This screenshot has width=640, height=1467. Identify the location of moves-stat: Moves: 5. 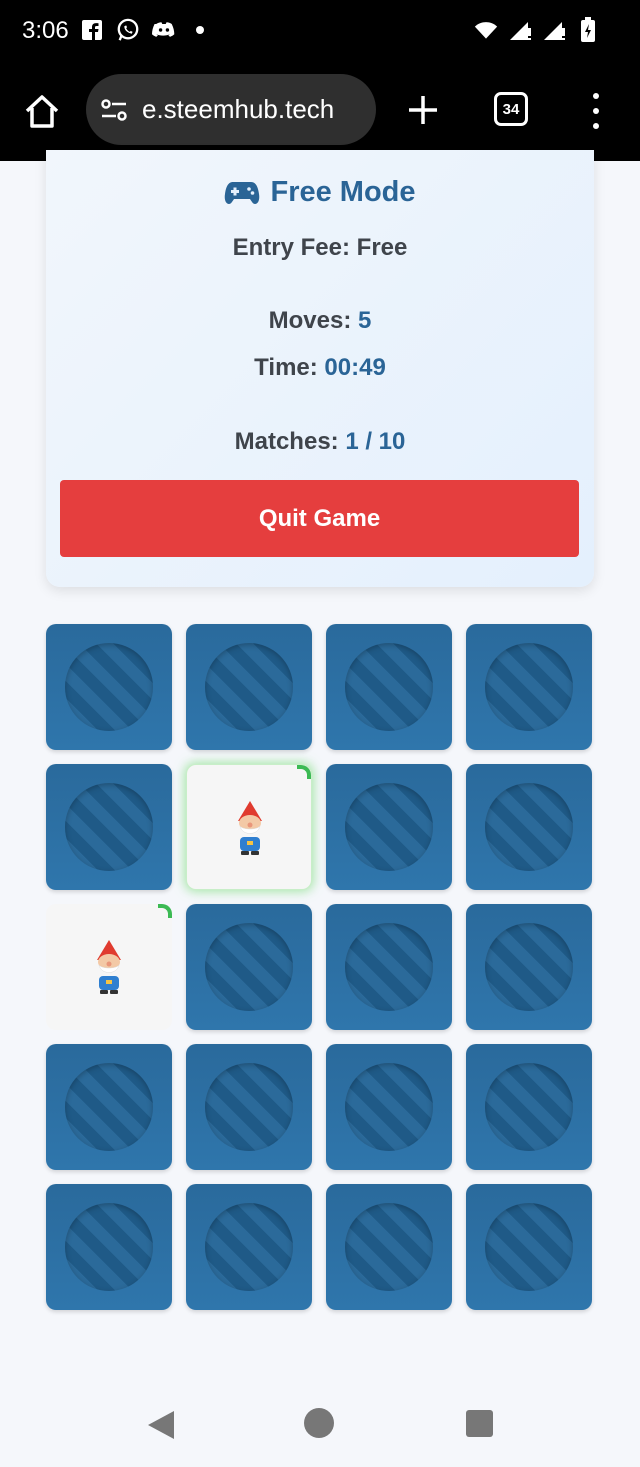
(320, 321).